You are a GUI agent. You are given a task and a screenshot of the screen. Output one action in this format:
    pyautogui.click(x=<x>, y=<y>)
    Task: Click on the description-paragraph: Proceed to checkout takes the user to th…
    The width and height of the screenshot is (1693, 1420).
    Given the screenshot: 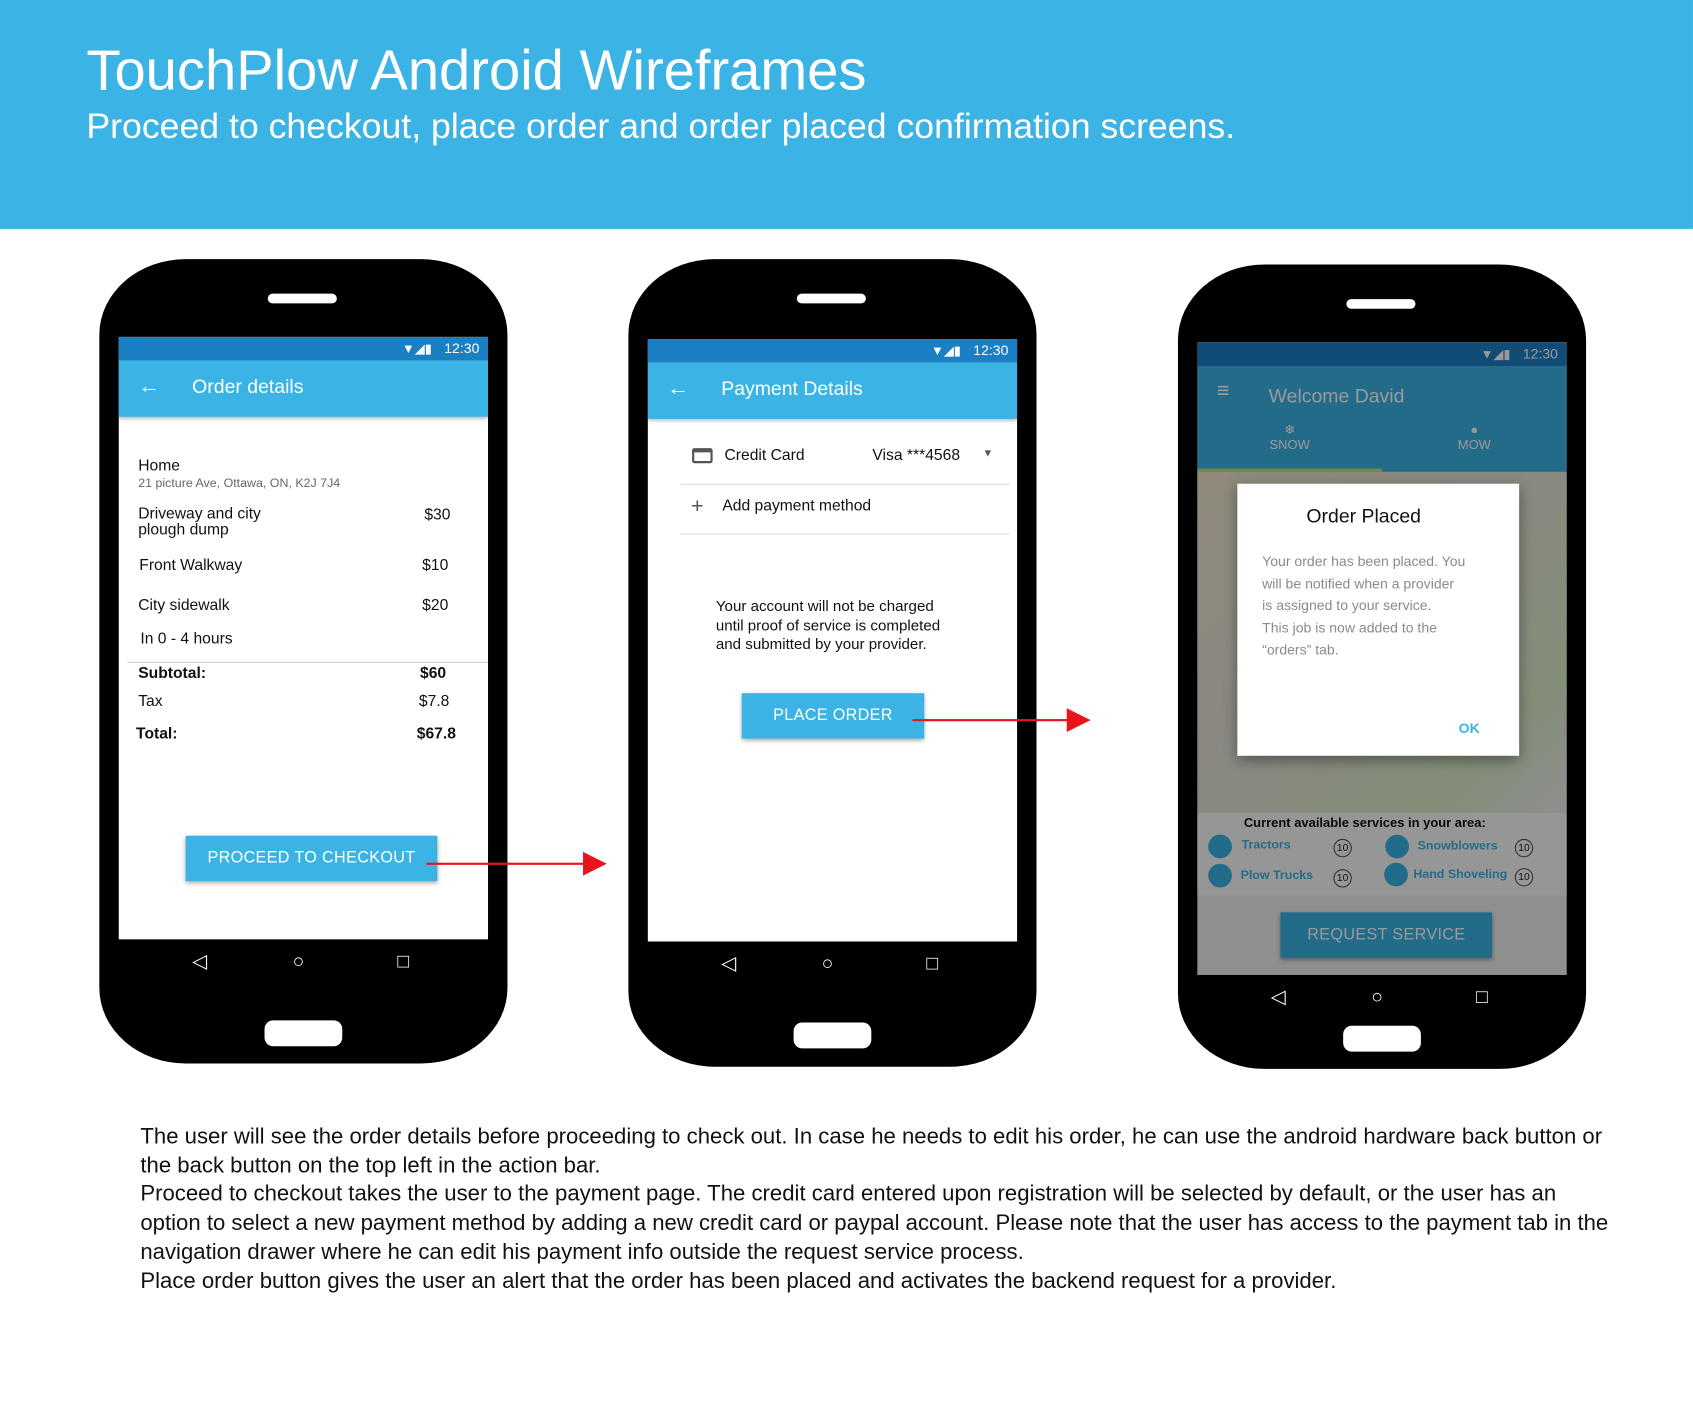 What is the action you would take?
    pyautogui.click(x=874, y=1223)
    